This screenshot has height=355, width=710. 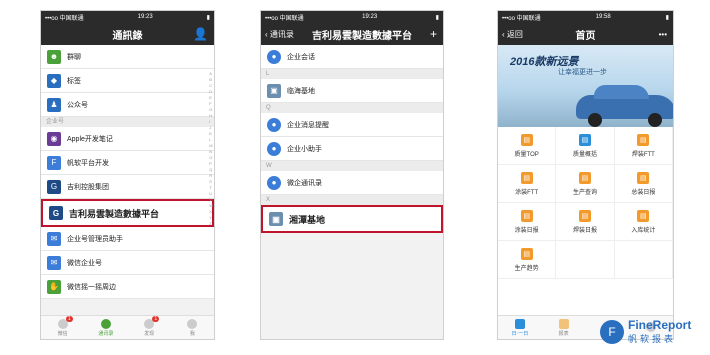 I want to click on more-icon: •••, so click(x=663, y=34).